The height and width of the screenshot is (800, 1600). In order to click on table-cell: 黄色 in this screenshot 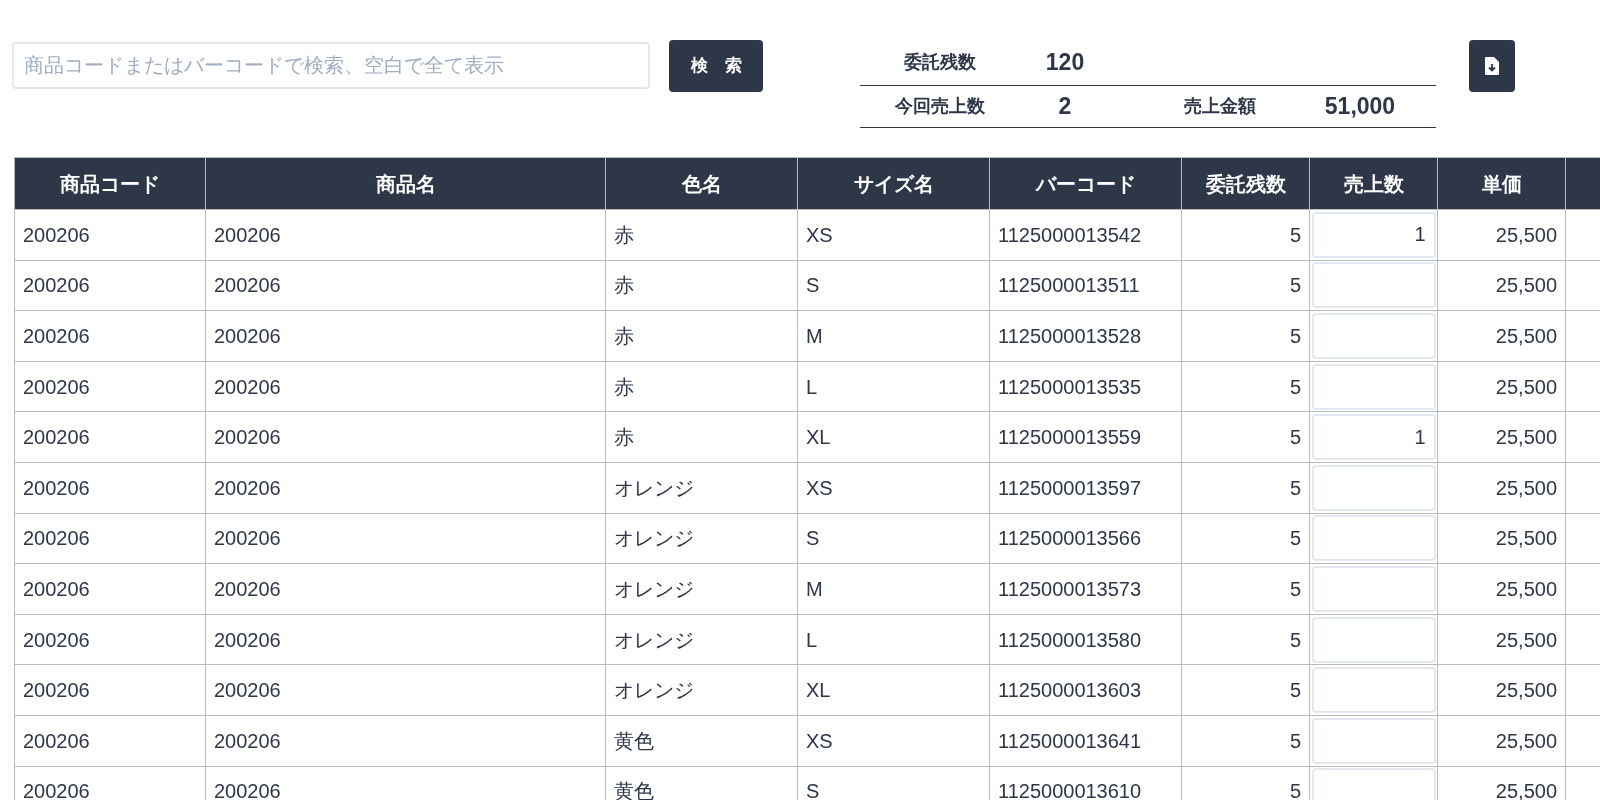, I will do `click(701, 741)`.